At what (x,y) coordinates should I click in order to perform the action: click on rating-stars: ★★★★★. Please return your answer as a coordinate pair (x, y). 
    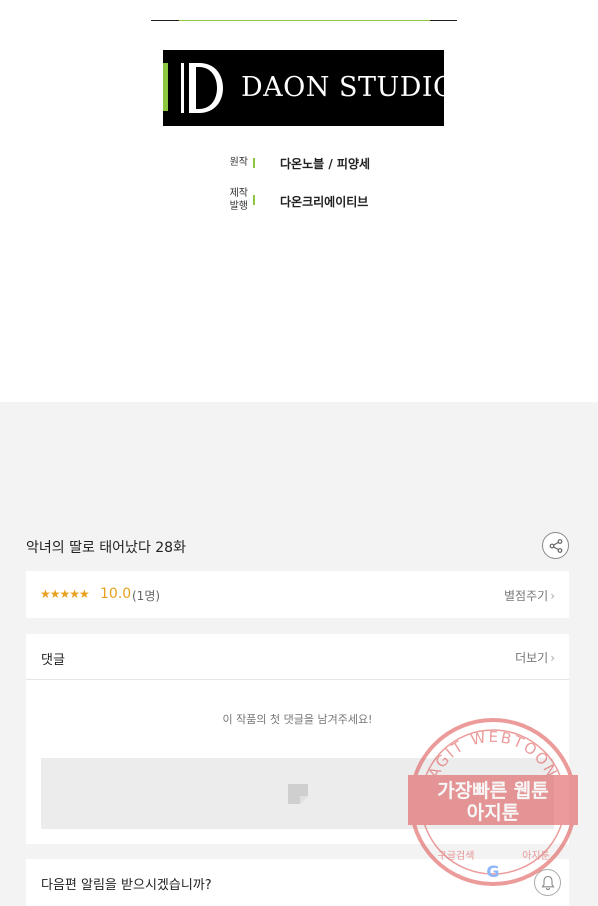
    Looking at the image, I should click on (65, 594).